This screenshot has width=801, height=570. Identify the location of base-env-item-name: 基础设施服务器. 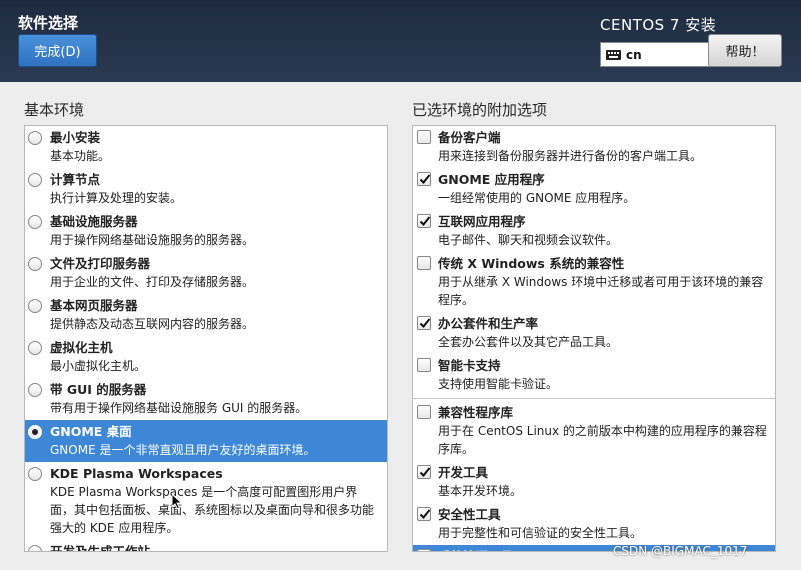
(94, 221).